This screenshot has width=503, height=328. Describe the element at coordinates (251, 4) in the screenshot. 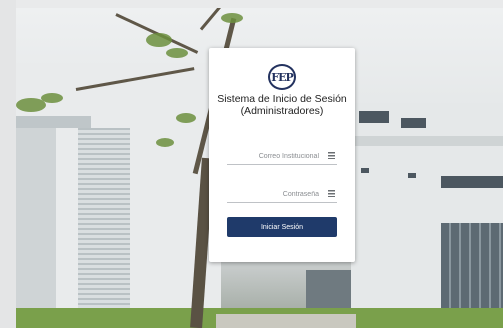

I see `window-top-edge` at that location.